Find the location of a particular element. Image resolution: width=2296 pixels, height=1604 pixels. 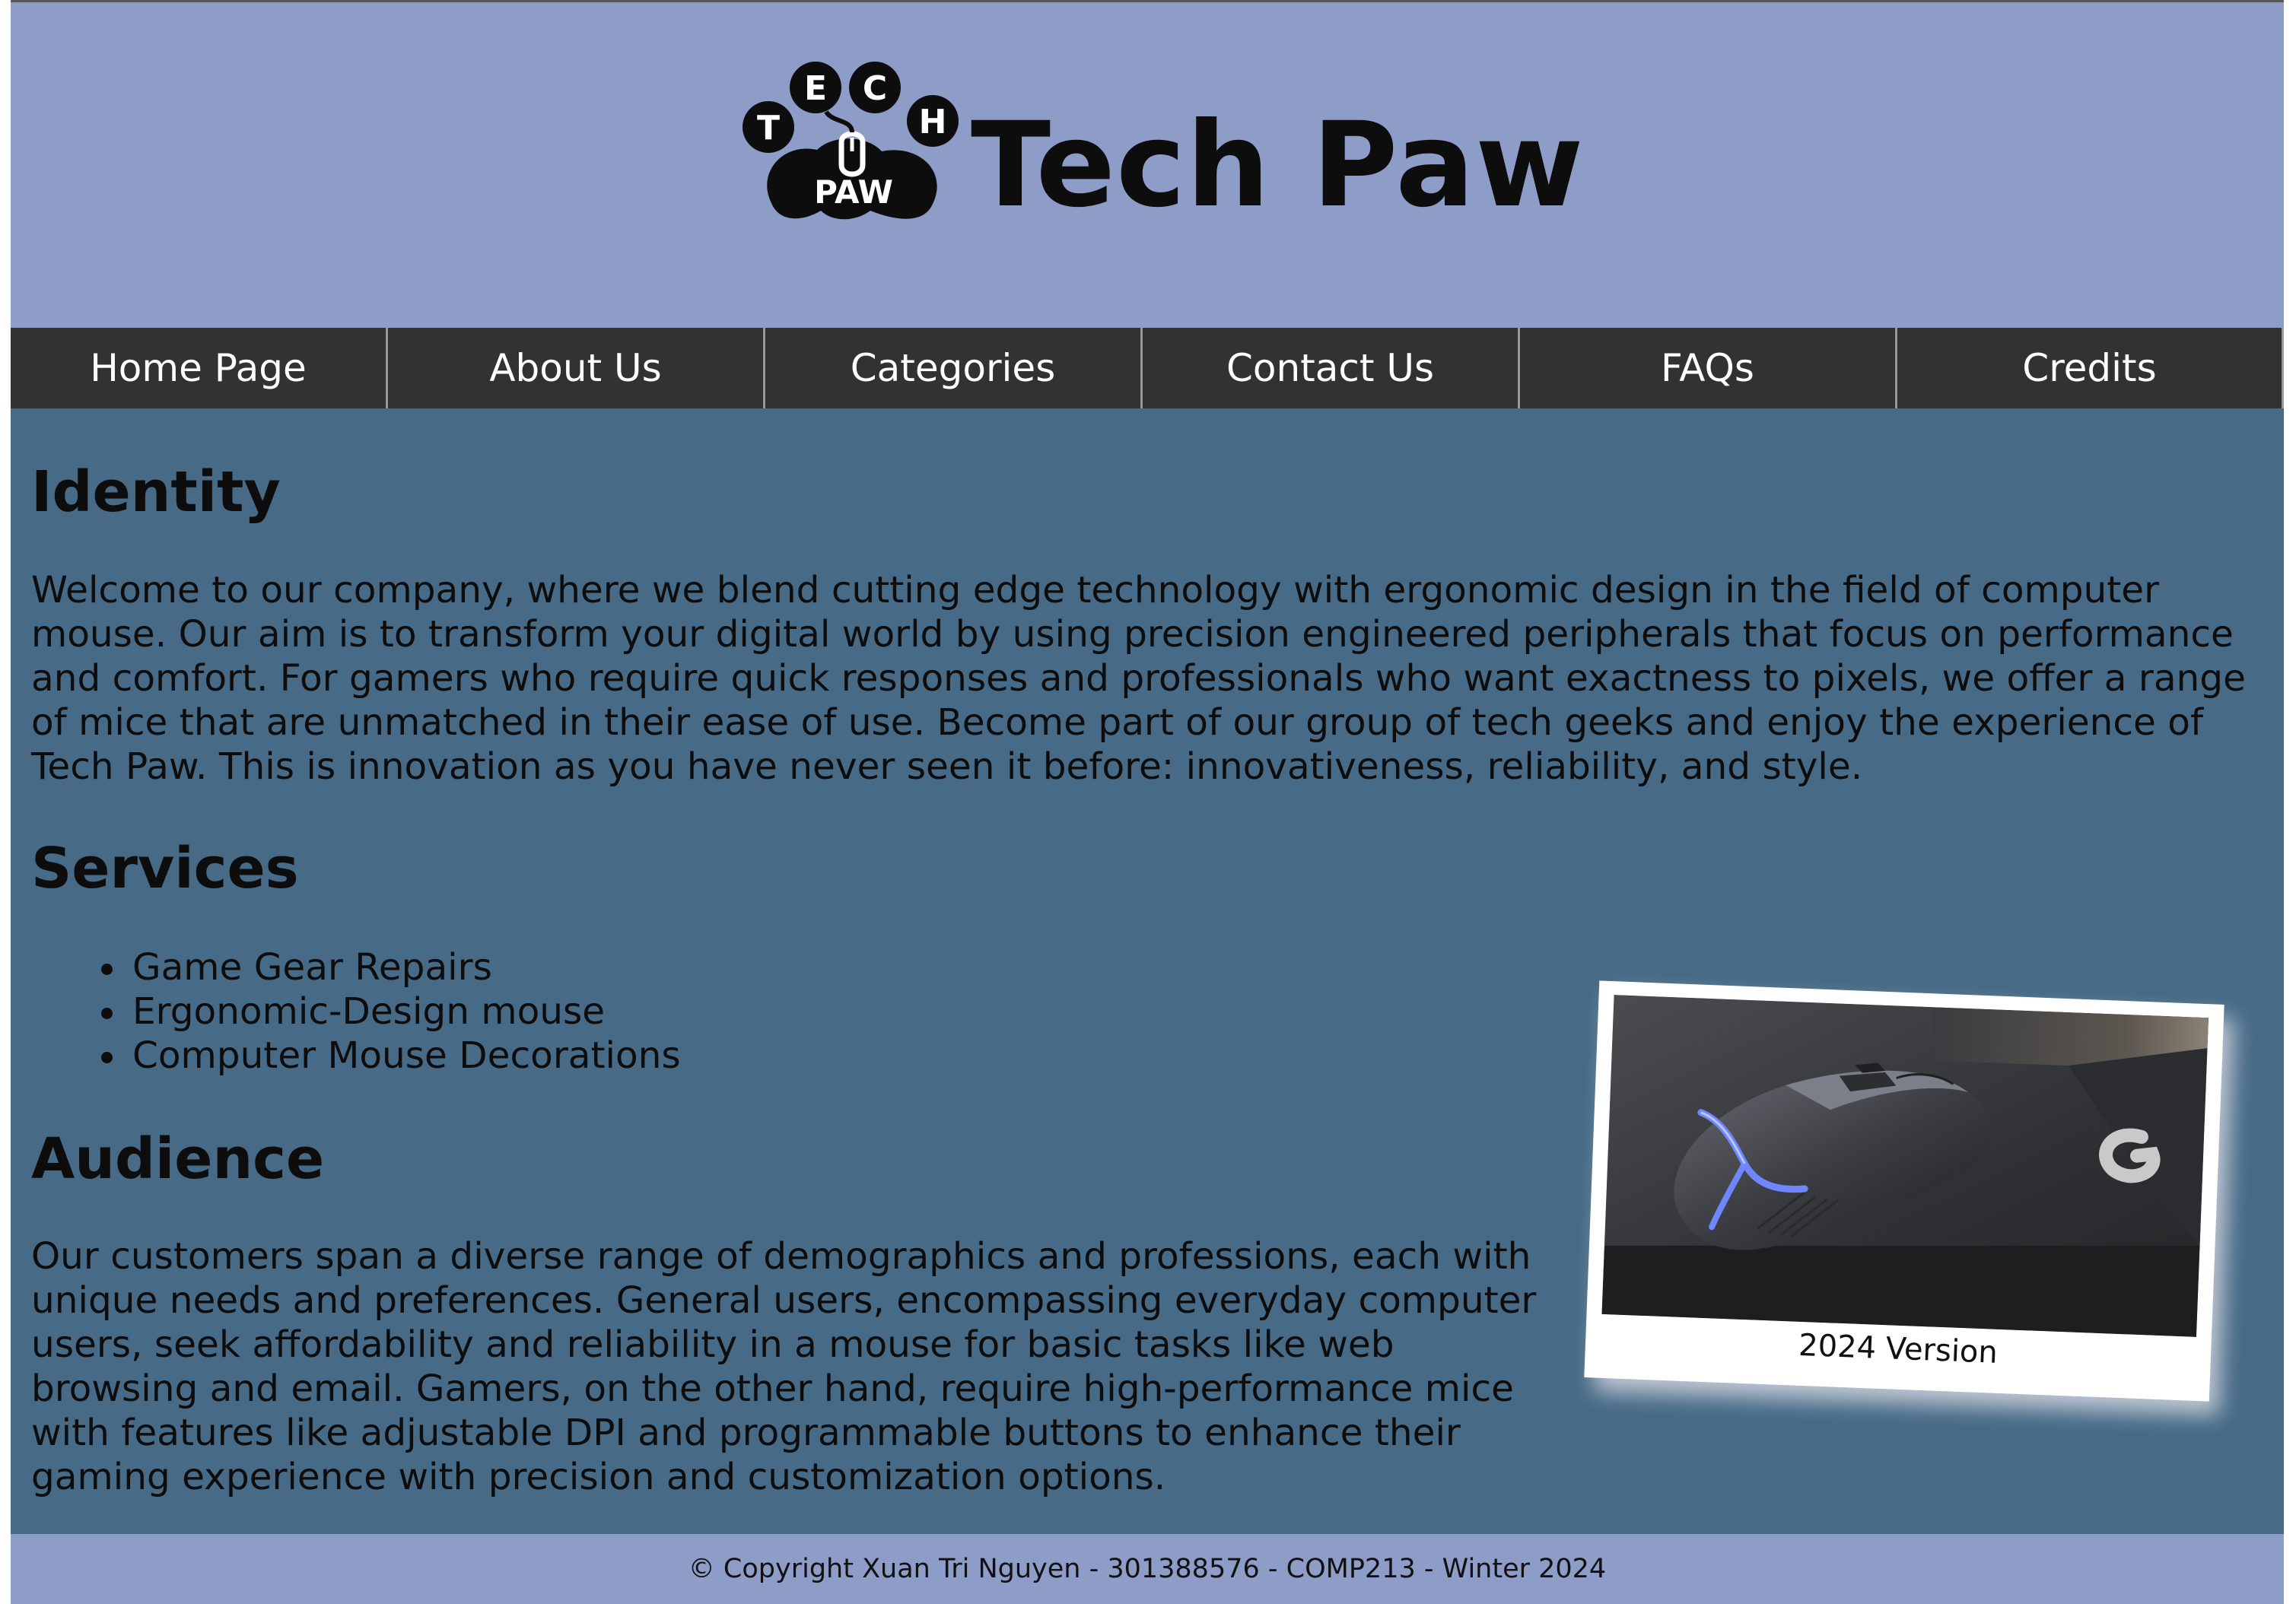

product-photo is located at coordinates (1905, 1166).